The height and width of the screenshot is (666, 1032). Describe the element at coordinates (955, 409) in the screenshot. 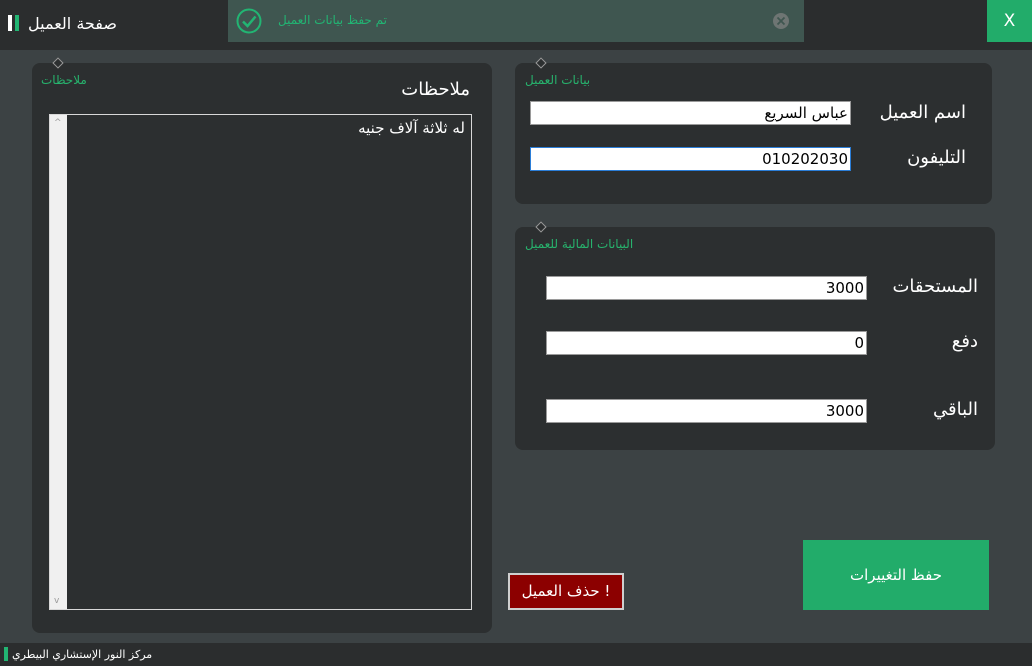

I see `remaining-label: الباقي` at that location.